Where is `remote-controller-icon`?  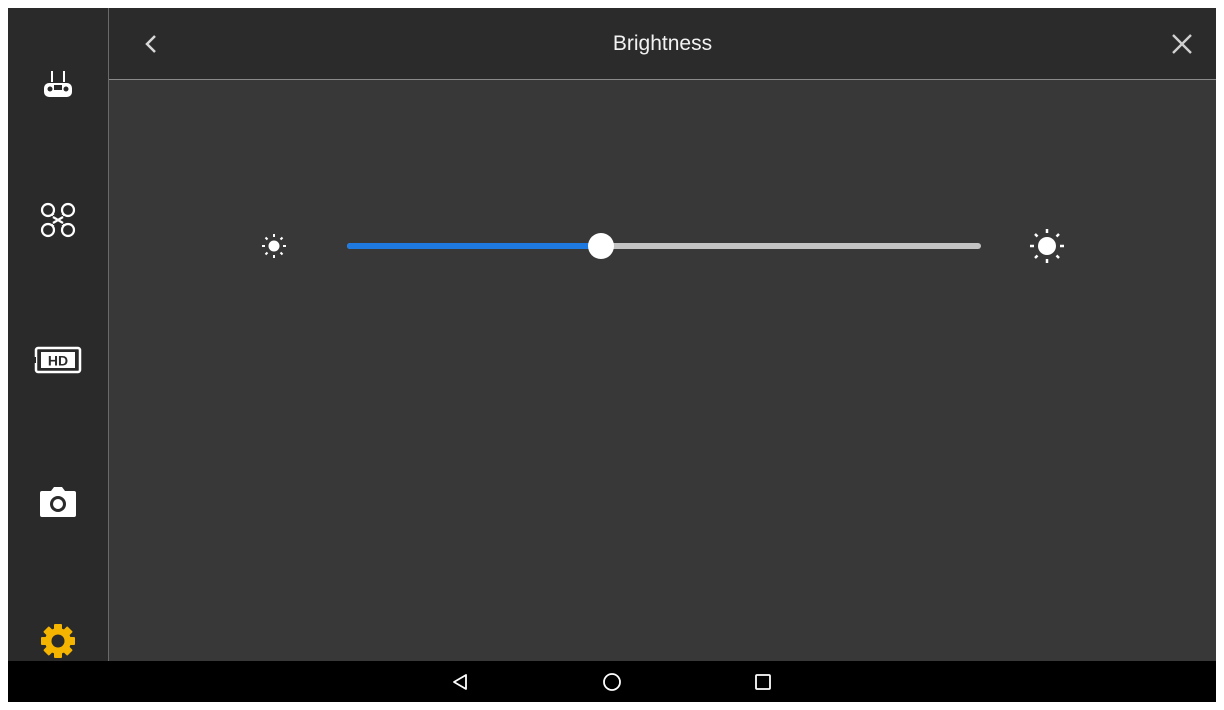
remote-controller-icon is located at coordinates (58, 84).